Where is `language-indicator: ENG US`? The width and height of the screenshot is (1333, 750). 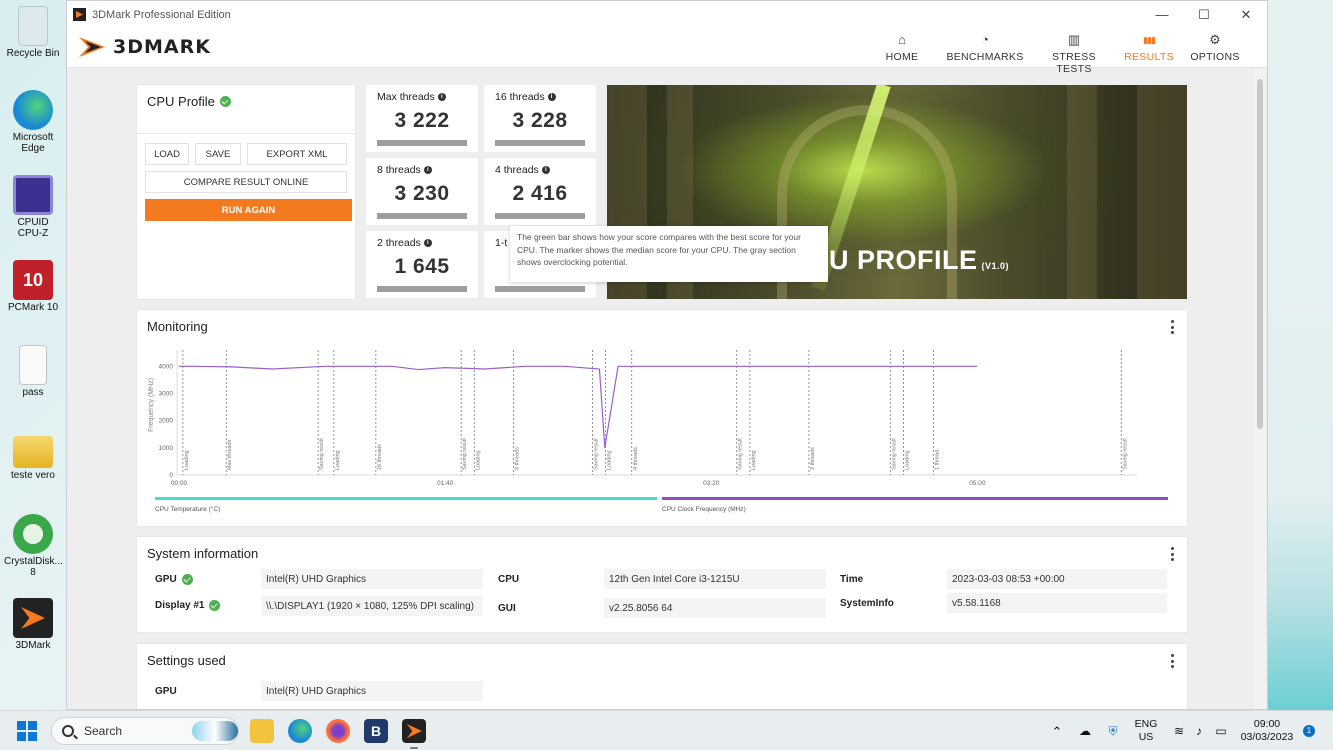 language-indicator: ENG US is located at coordinates (1146, 730).